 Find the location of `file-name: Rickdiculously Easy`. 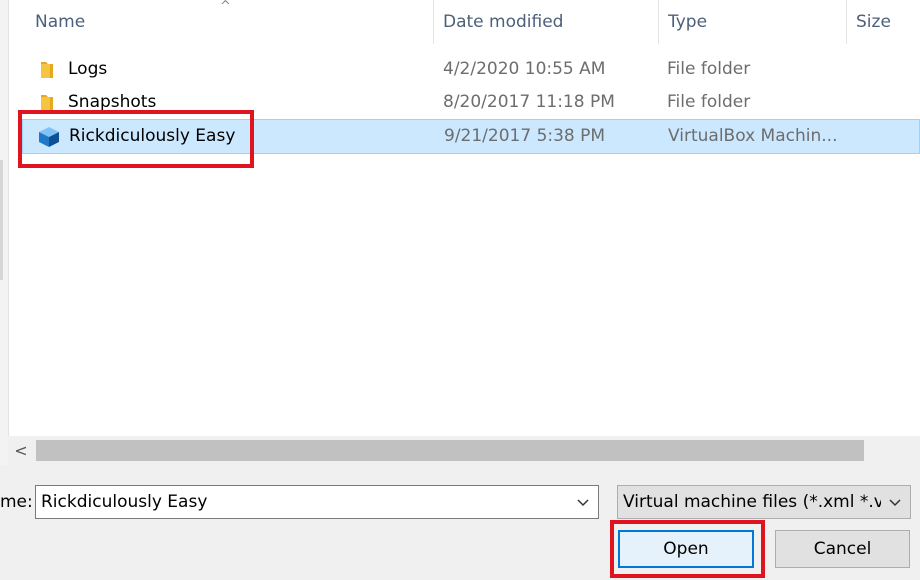

file-name: Rickdiculously Easy is located at coordinates (152, 136).